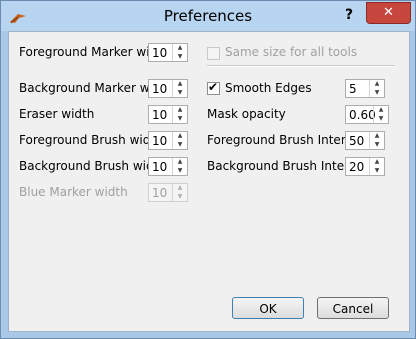 This screenshot has width=416, height=339. I want to click on same-size-checkbox, so click(213, 53).